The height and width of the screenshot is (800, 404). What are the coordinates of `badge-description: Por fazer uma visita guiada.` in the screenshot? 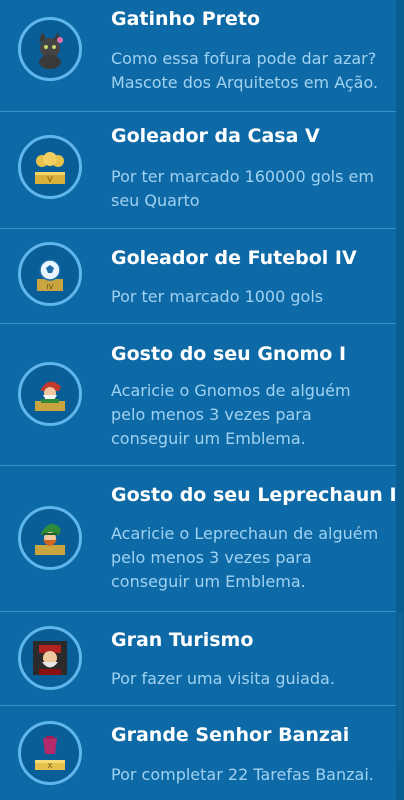 It's located at (223, 678).